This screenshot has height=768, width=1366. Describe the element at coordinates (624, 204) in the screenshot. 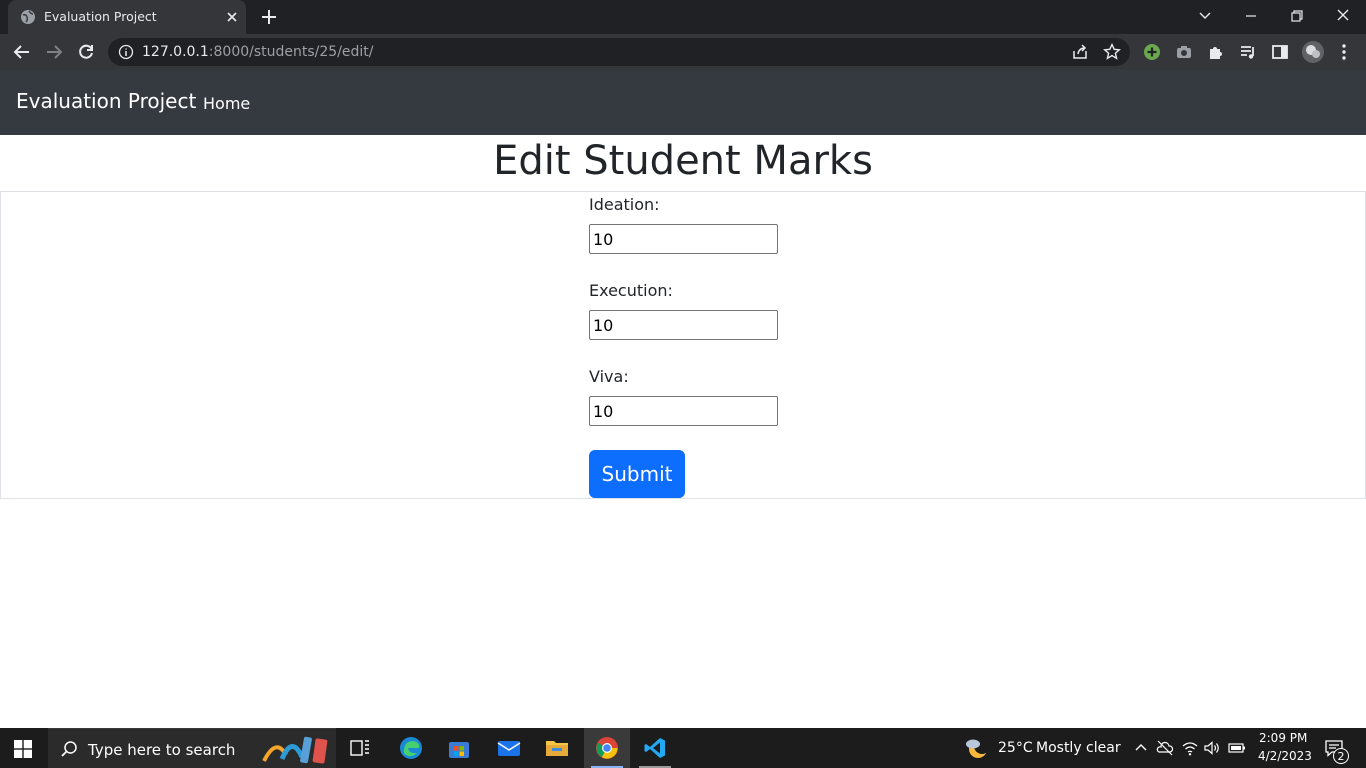

I see `ideation-label: Ideation:` at that location.